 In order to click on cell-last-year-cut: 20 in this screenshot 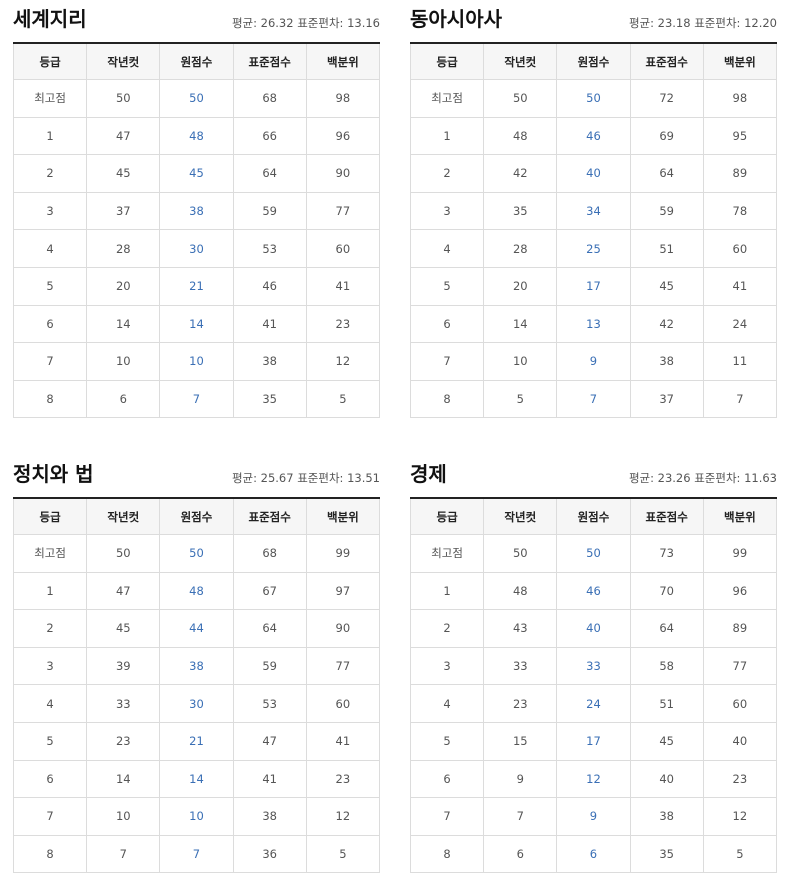, I will do `click(123, 286)`.